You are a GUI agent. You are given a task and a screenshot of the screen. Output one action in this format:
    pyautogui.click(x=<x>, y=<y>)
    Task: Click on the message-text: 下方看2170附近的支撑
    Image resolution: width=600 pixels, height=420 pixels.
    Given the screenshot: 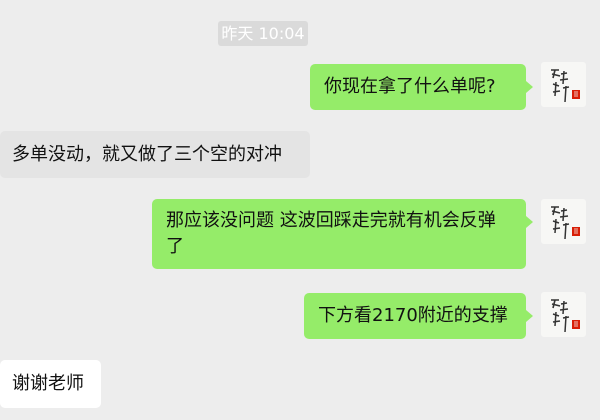 What is the action you would take?
    pyautogui.click(x=413, y=315)
    